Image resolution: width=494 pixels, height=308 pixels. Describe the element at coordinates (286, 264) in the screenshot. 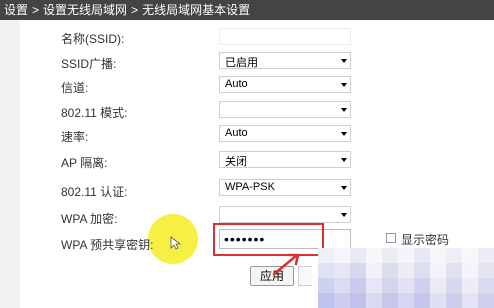

I see `red-arrow-annotation-icon` at that location.